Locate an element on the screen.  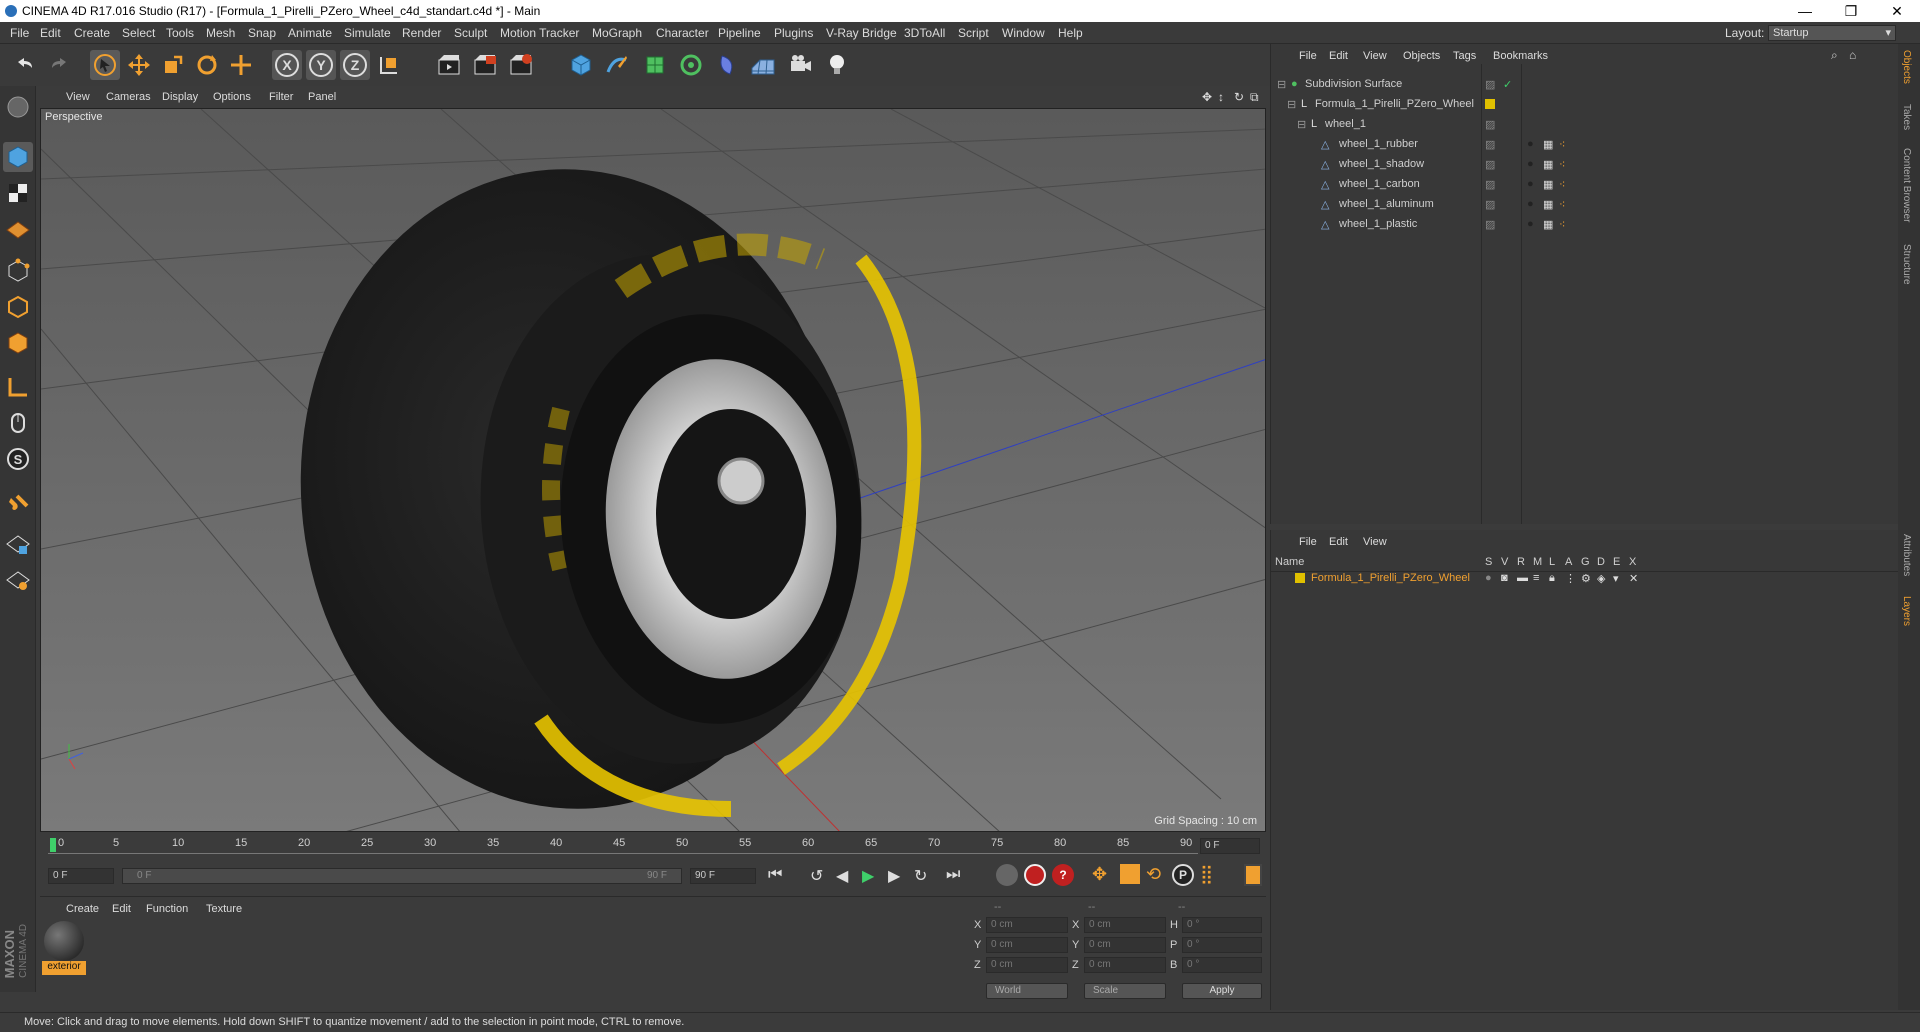
undo-icon is located at coordinates (25, 65).